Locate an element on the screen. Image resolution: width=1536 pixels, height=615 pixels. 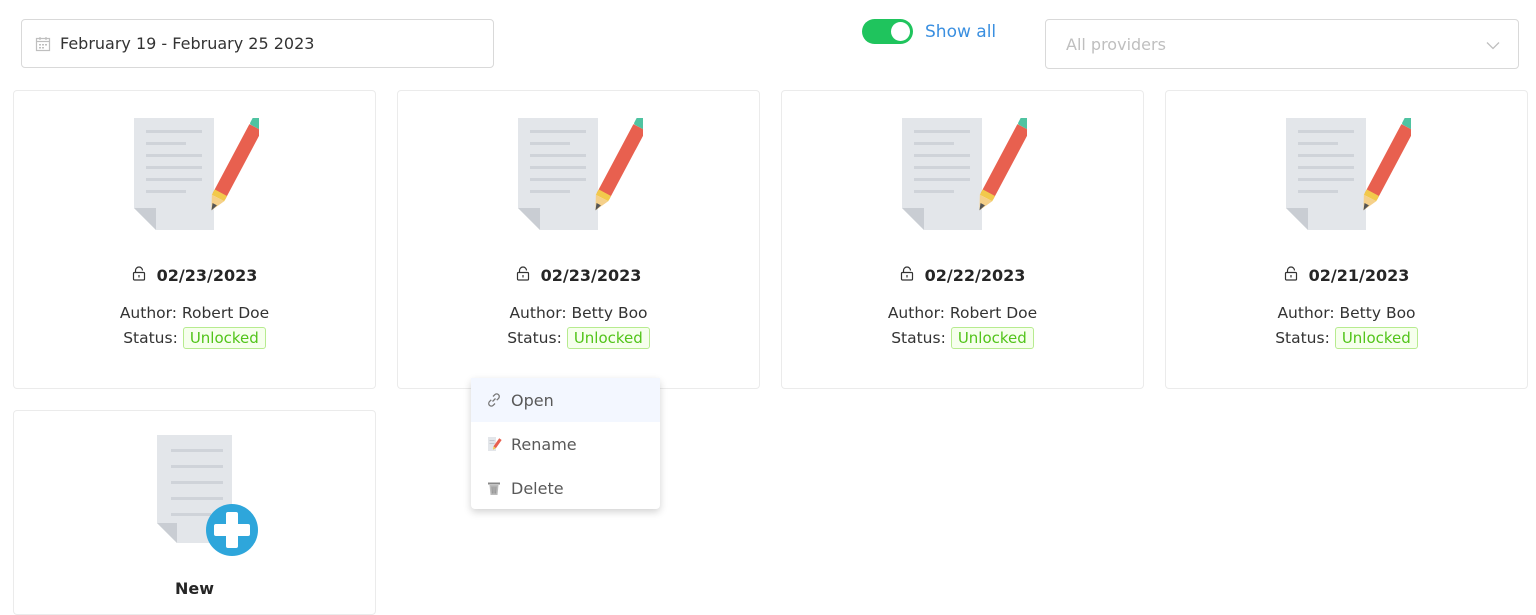
menu-item-rename: Rename is located at coordinates (565, 444).